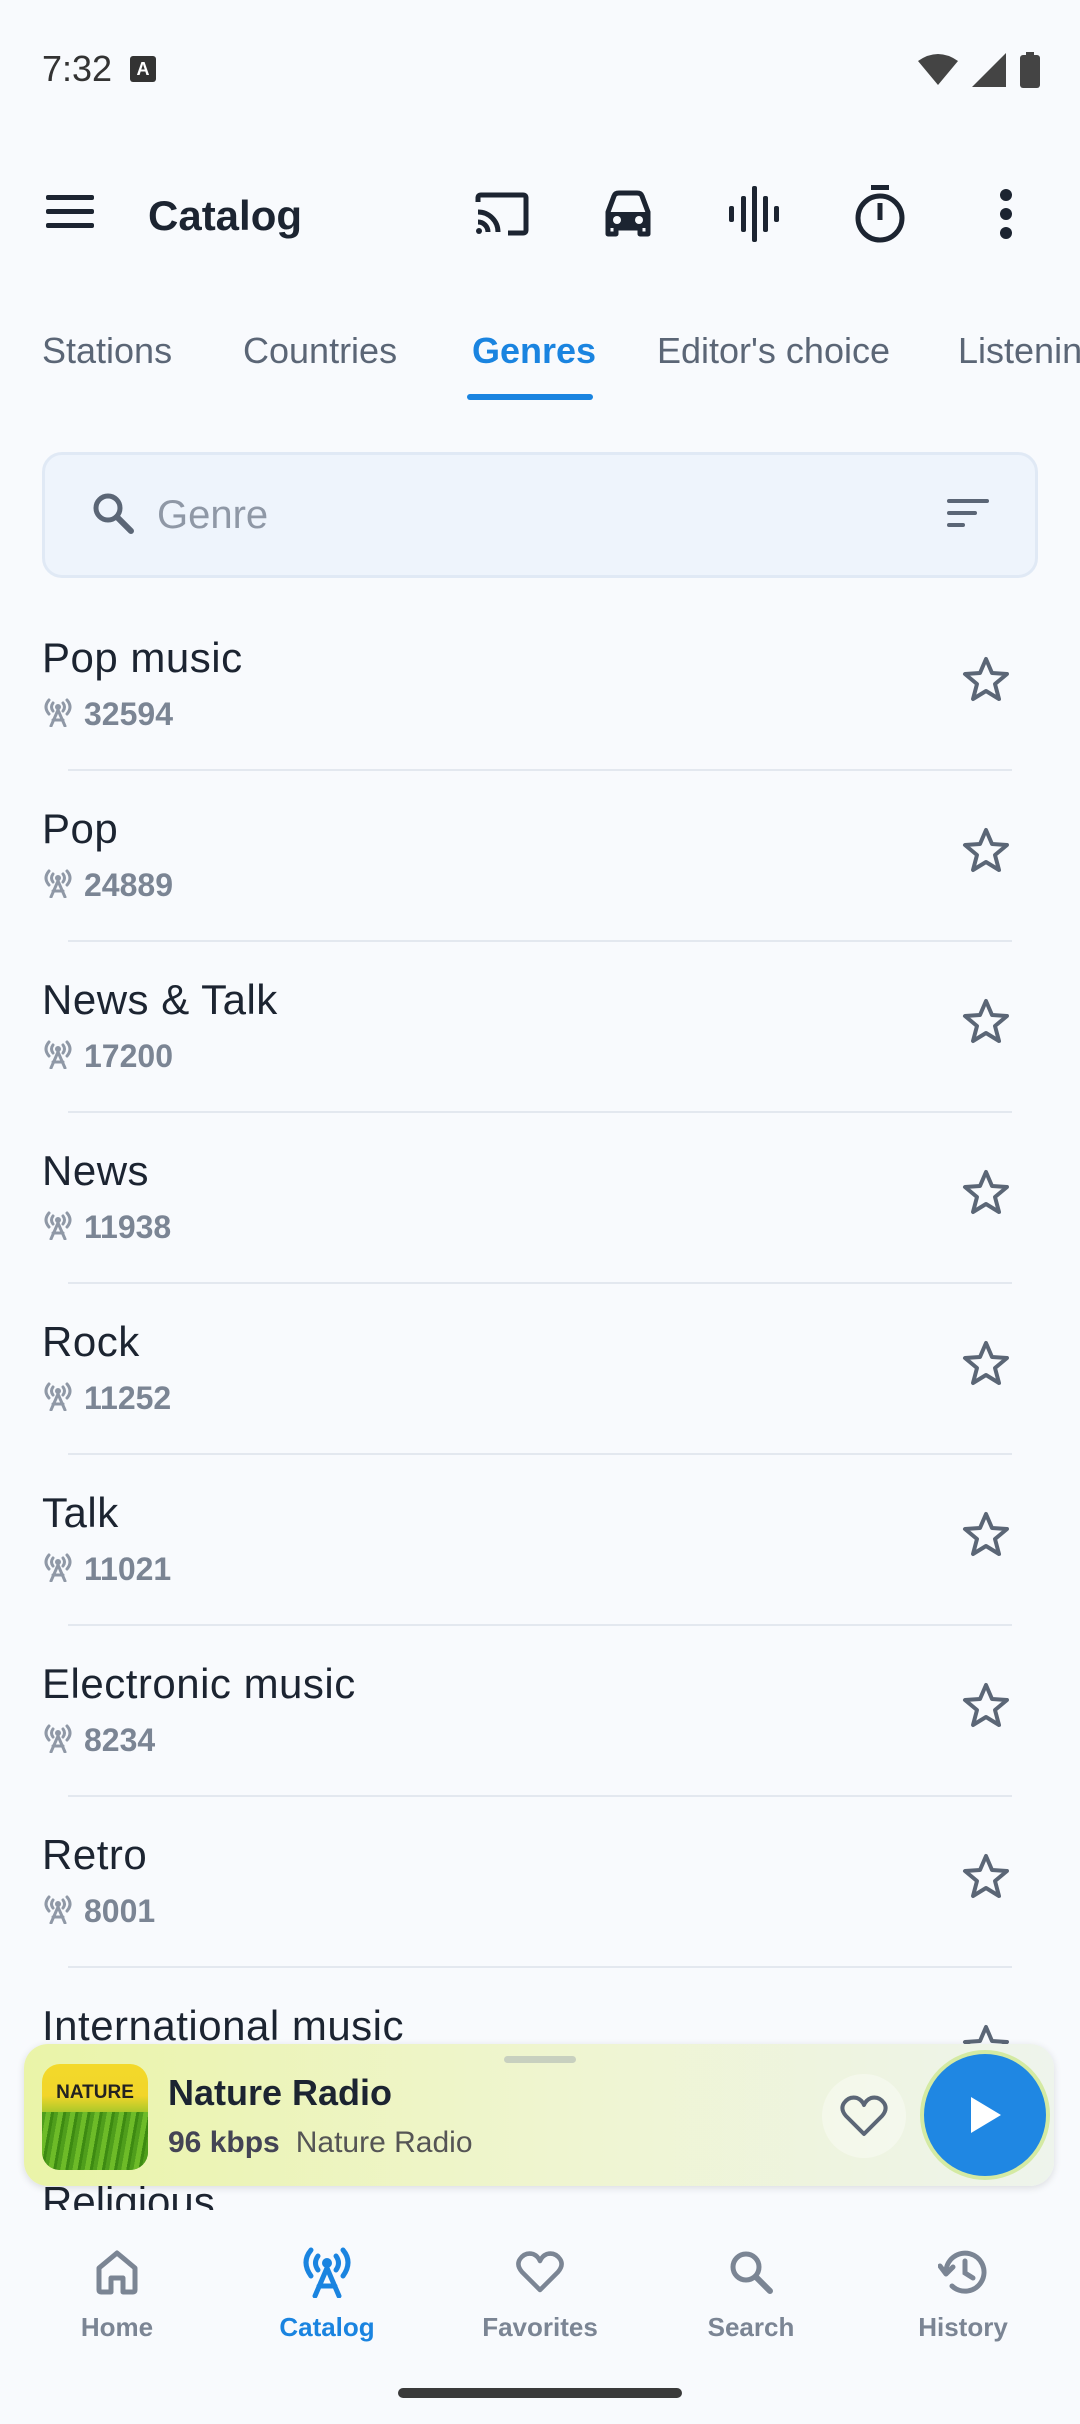  What do you see at coordinates (160, 999) in the screenshot?
I see `genre-name: News & Talk` at bounding box center [160, 999].